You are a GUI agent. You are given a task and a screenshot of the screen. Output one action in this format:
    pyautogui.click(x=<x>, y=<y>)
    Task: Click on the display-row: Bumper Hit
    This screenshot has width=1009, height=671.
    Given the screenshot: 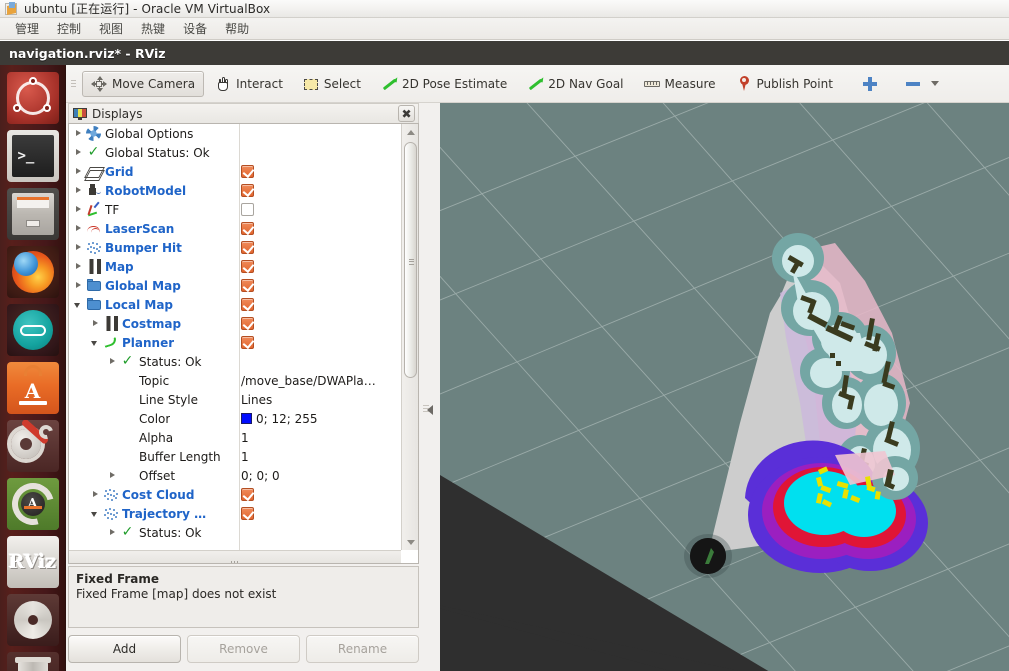 What is the action you would take?
    pyautogui.click(x=234, y=247)
    